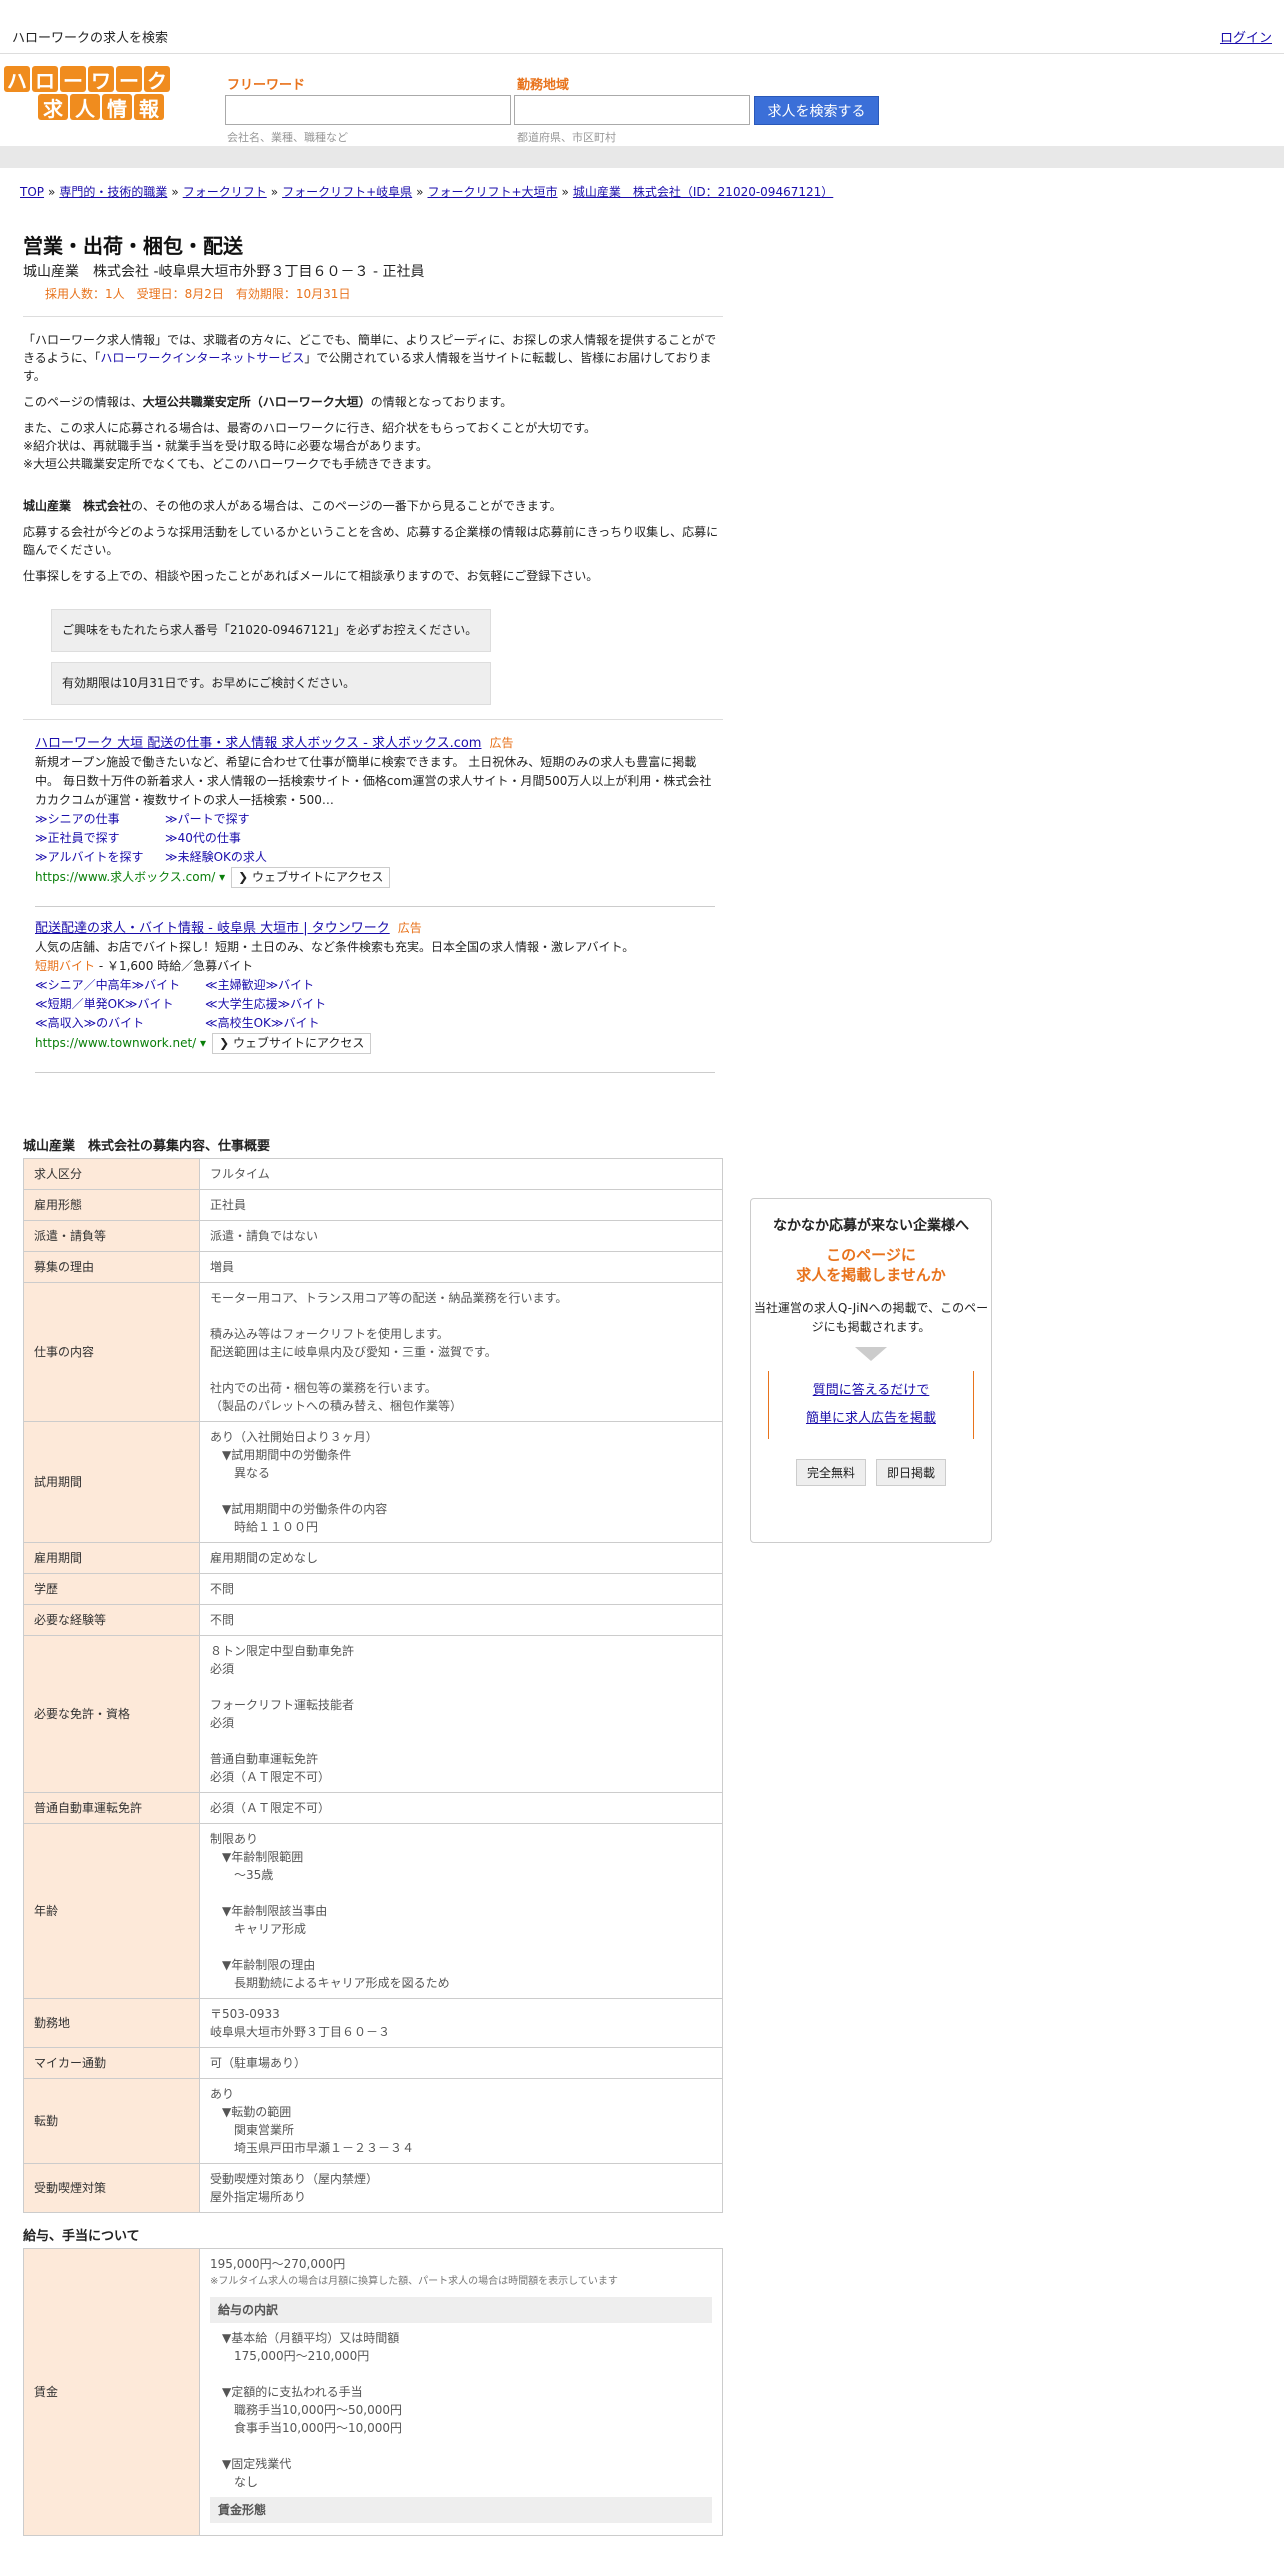 Image resolution: width=1284 pixels, height=2568 pixels. What do you see at coordinates (111, 2392) in the screenshot?
I see `row-key: 賃金` at bounding box center [111, 2392].